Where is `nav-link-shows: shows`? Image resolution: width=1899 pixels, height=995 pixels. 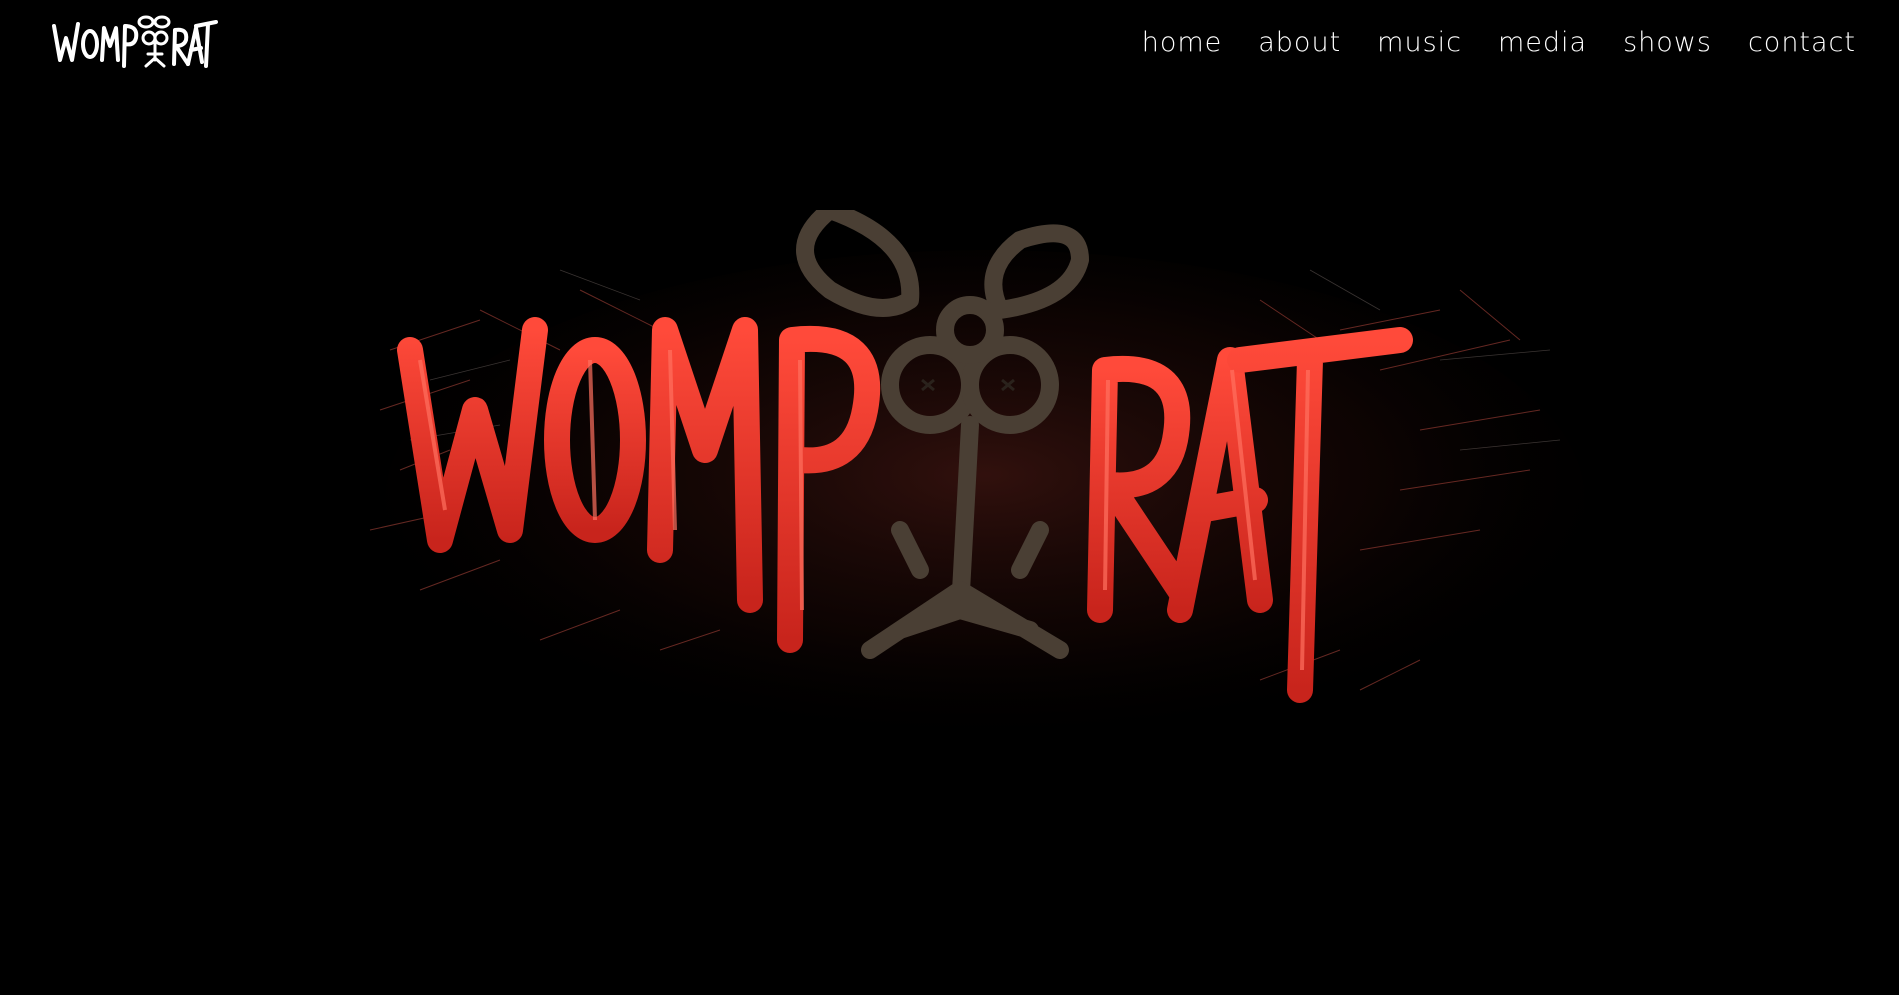 nav-link-shows: shows is located at coordinates (1667, 43).